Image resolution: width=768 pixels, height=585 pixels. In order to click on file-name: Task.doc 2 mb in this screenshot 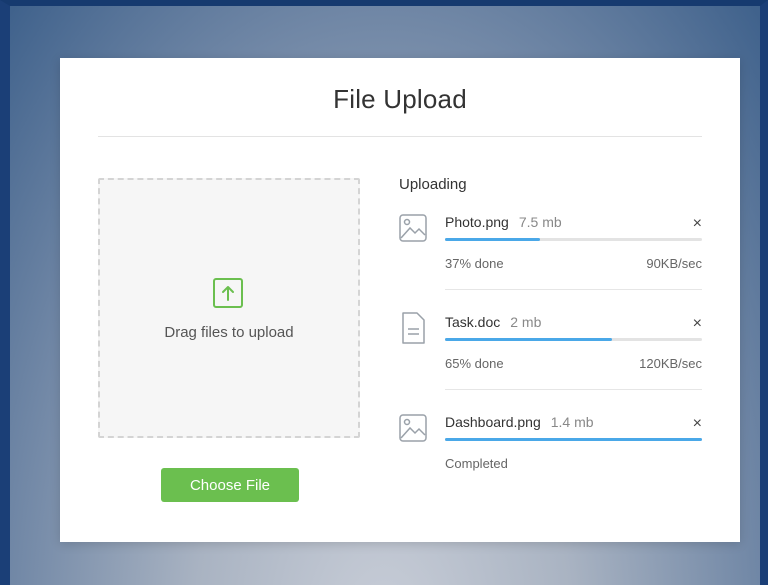, I will do `click(493, 322)`.